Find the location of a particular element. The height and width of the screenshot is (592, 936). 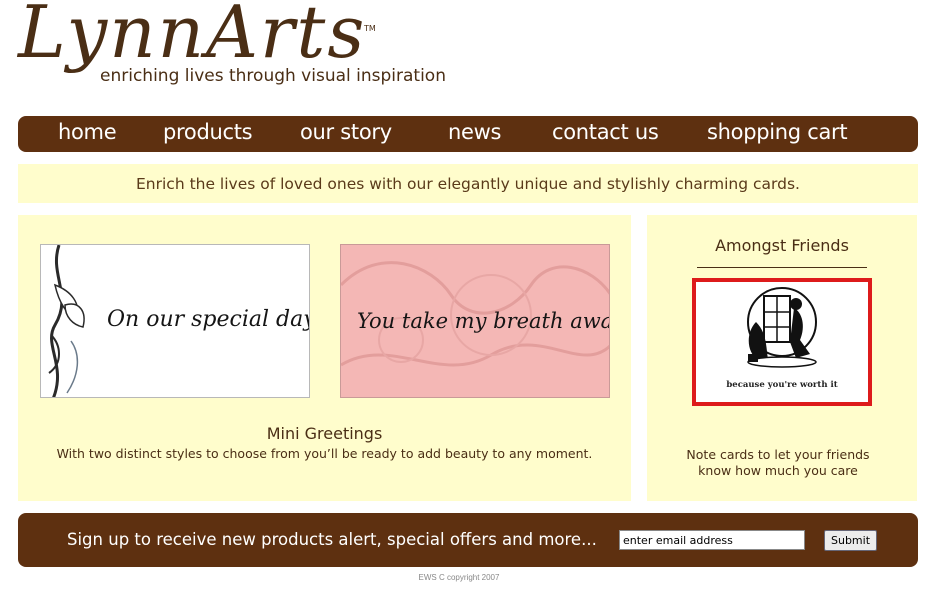

logo-trademark: TM is located at coordinates (370, 28).